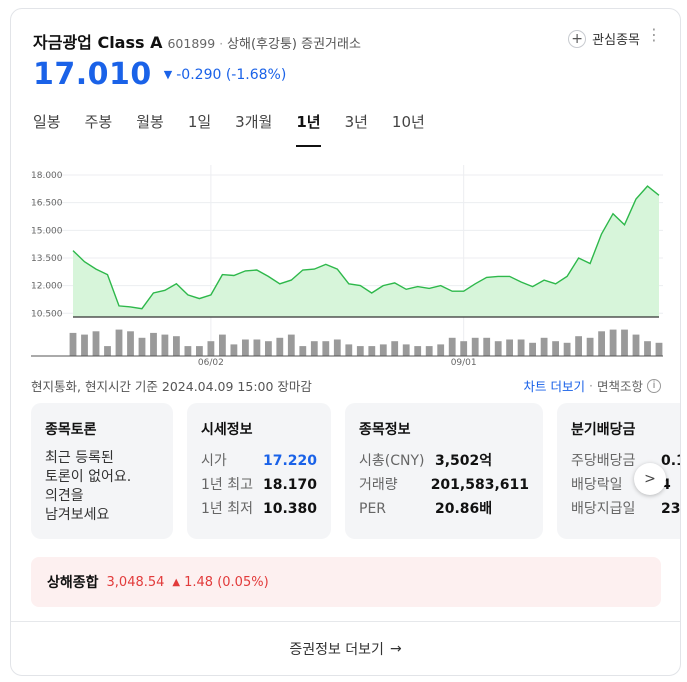 The width and height of the screenshot is (687, 682). I want to click on y-tick-label: 18.000, so click(47, 176).